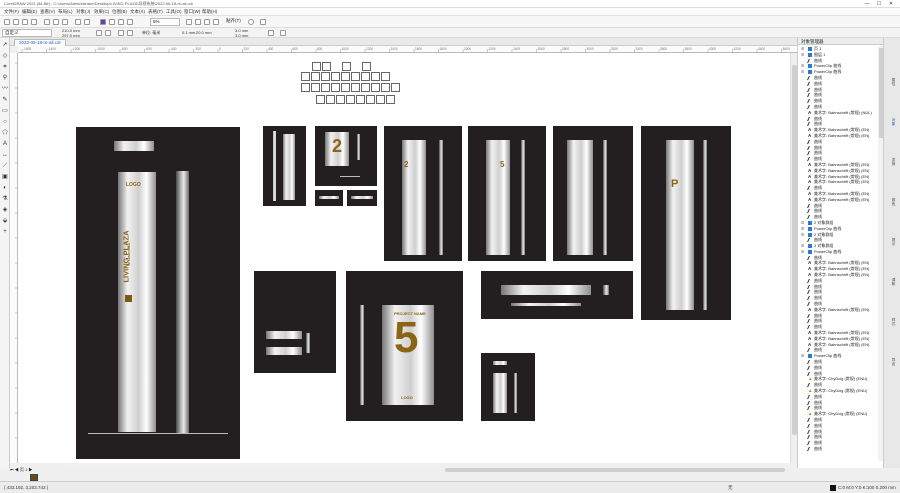  I want to click on directory-sign-artboard: 2, so click(423, 193).